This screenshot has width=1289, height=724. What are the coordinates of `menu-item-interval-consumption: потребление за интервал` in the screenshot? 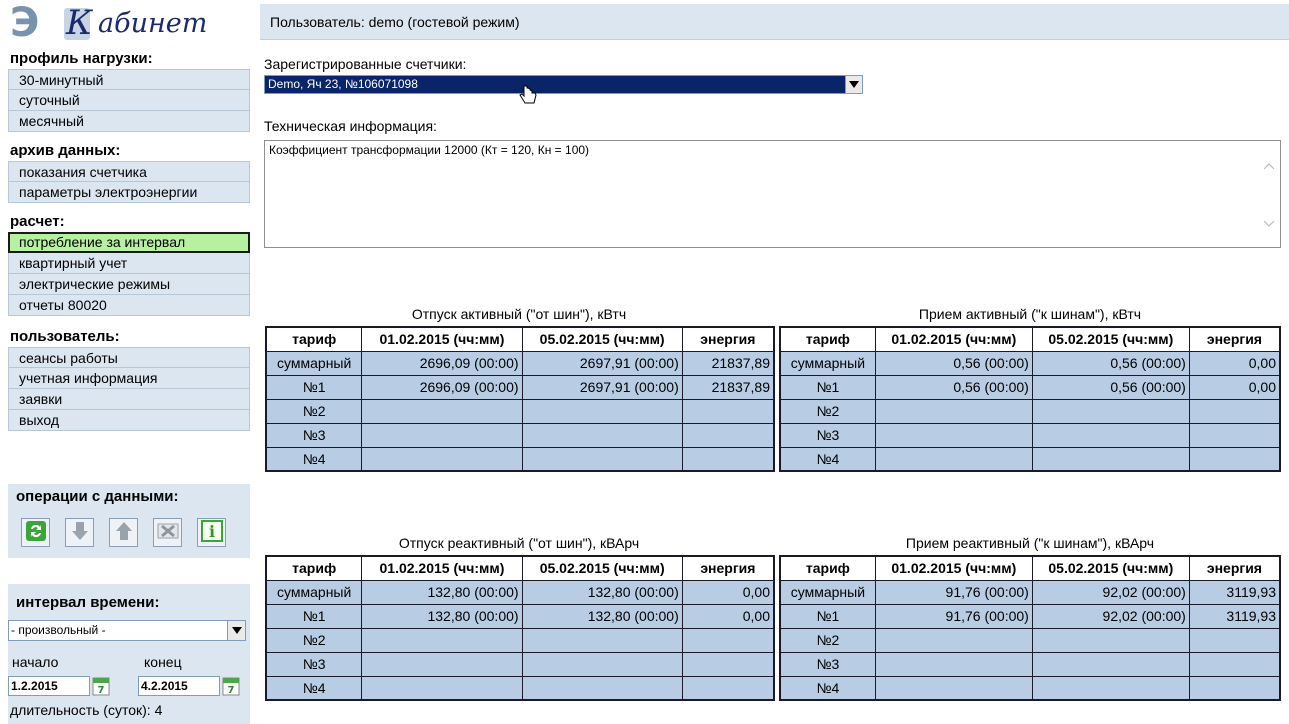 It's located at (129, 242).